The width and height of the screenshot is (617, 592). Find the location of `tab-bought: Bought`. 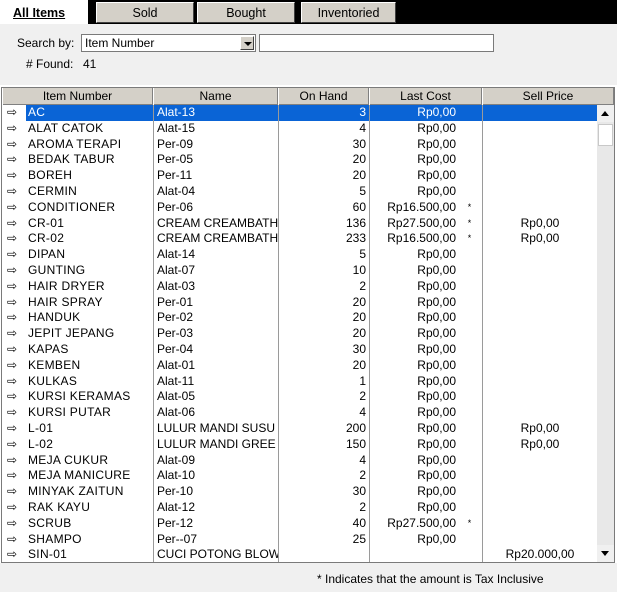

tab-bought: Bought is located at coordinates (246, 12).